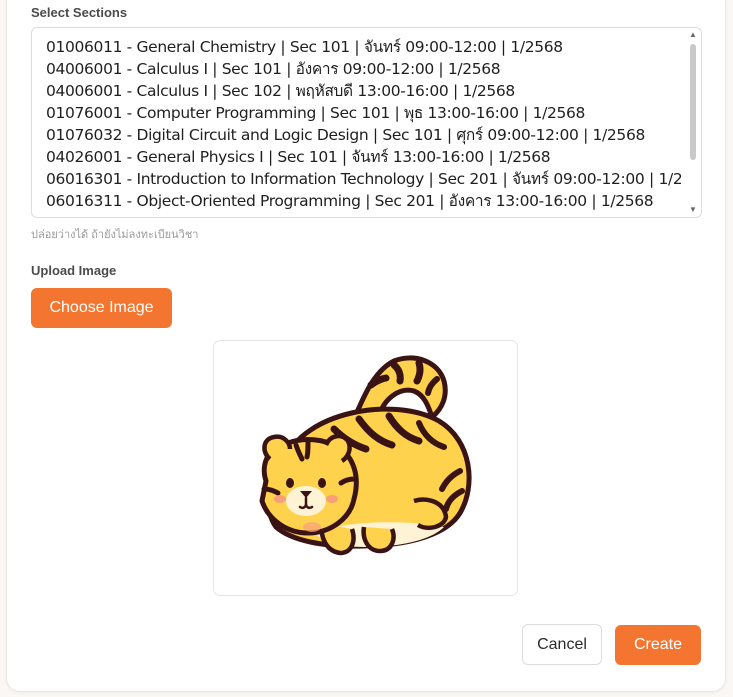 The image size is (733, 697). What do you see at coordinates (562, 644) in the screenshot?
I see `cancel-button: Cancel` at bounding box center [562, 644].